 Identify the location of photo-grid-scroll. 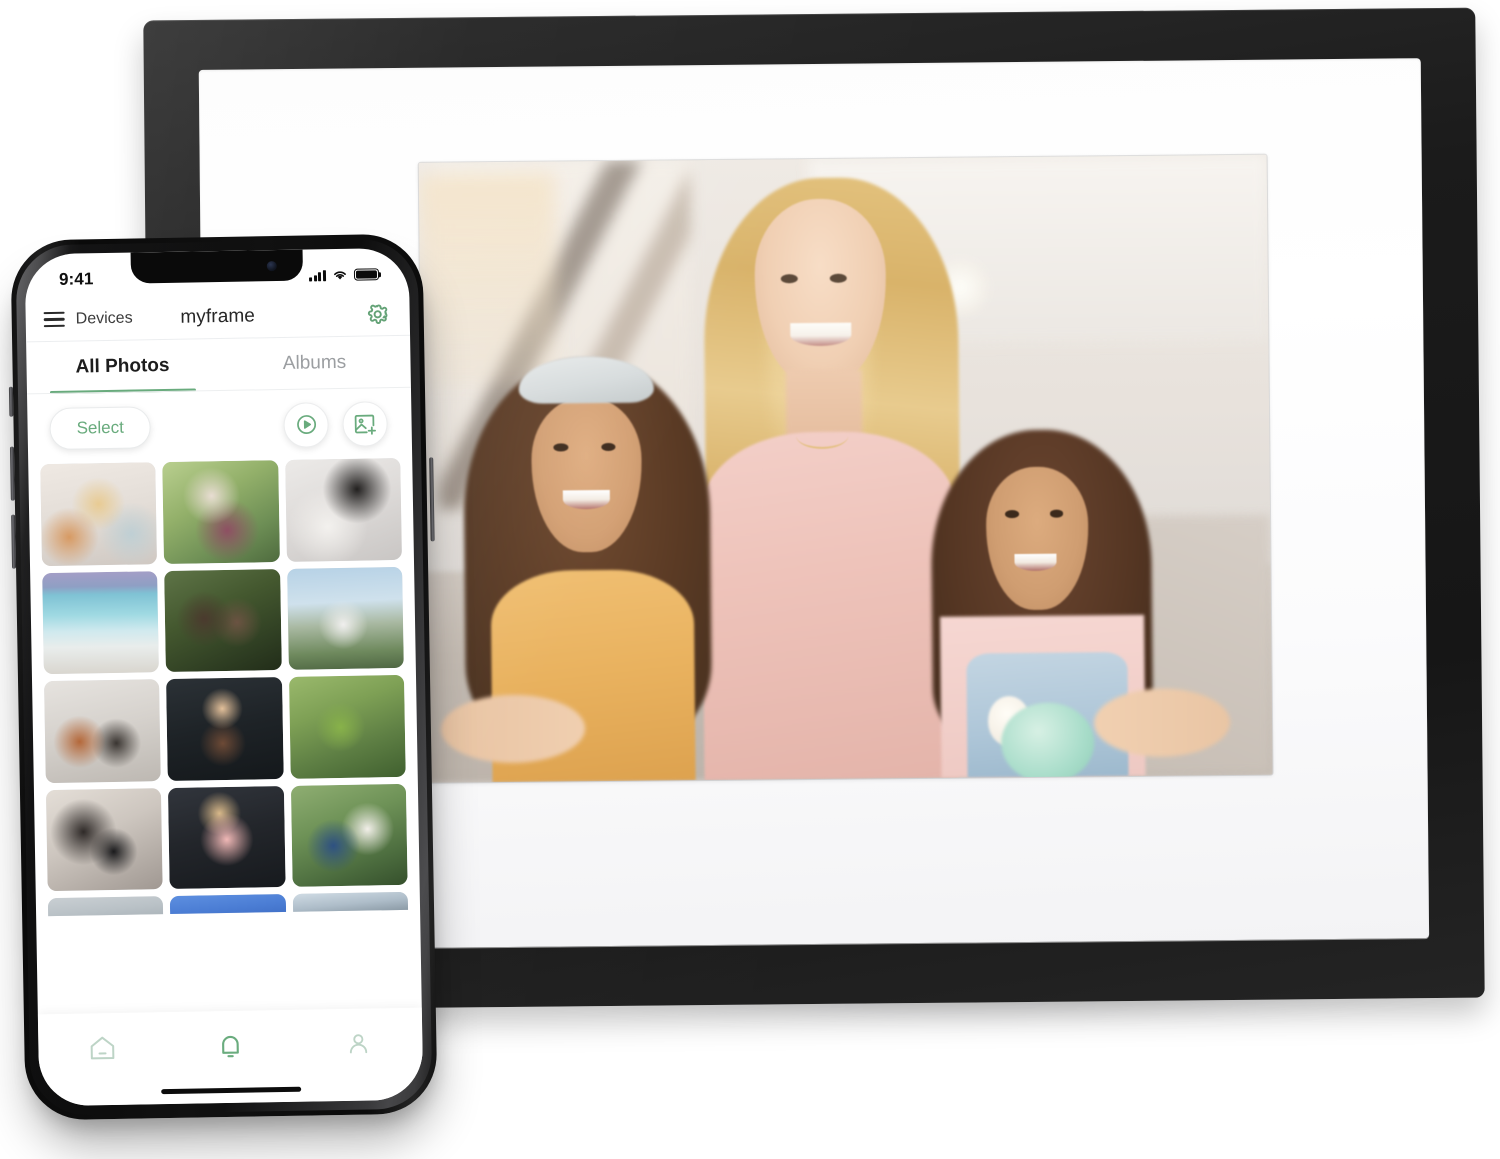
(224, 687).